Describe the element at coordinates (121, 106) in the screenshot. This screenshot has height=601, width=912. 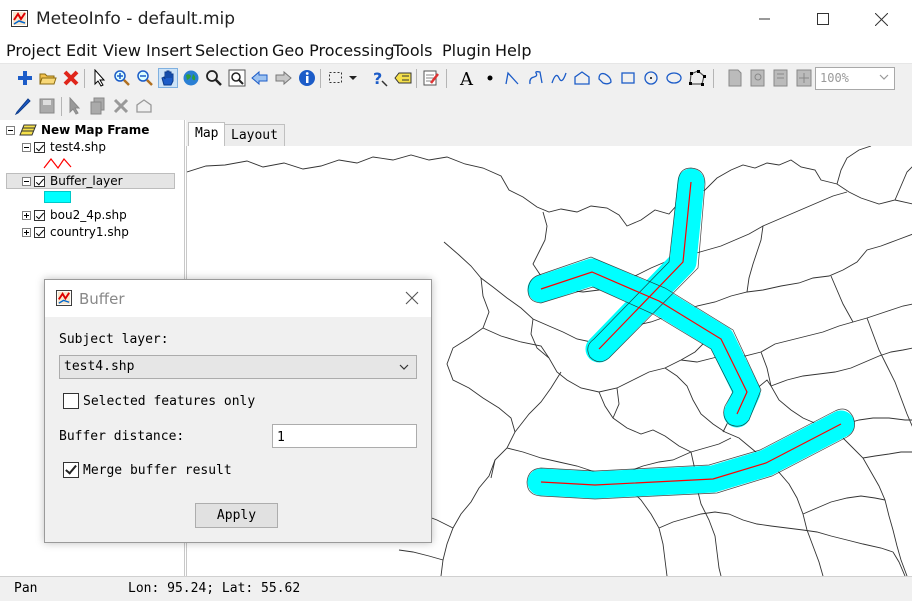
I see `delete-feature-button` at that location.